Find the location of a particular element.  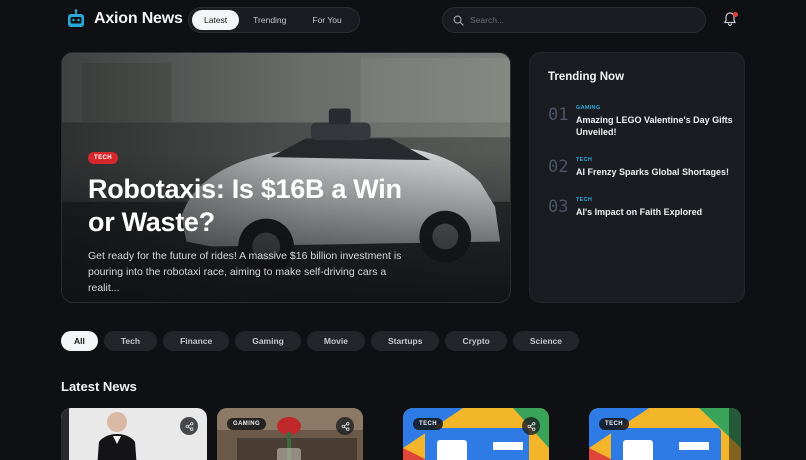

trending-headline: AI's Impact on Faith Explored is located at coordinates (658, 212).